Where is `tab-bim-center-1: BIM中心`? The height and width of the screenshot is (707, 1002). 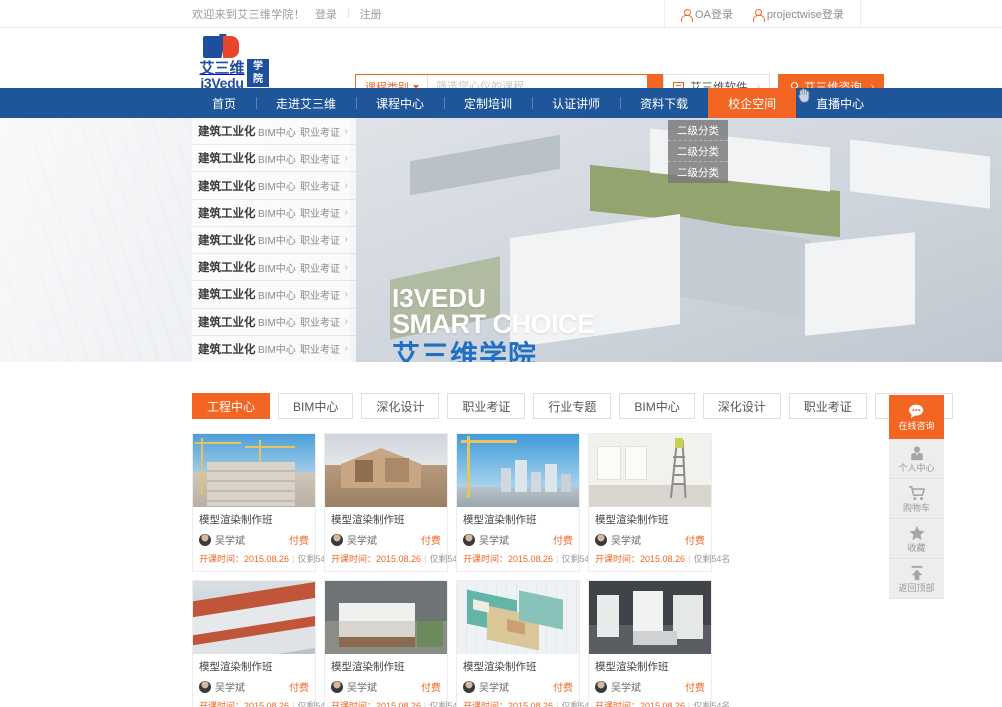
tab-bim-center-1: BIM中心 is located at coordinates (316, 406).